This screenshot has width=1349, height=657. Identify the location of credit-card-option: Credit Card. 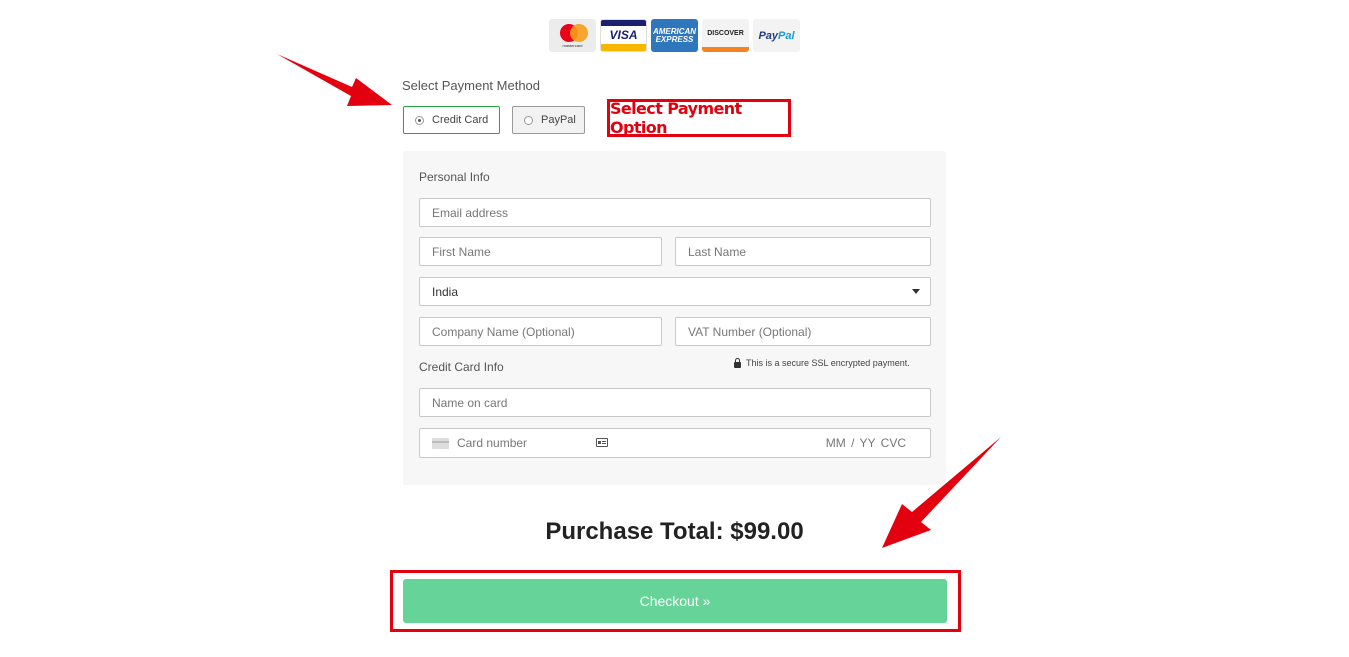
(451, 120).